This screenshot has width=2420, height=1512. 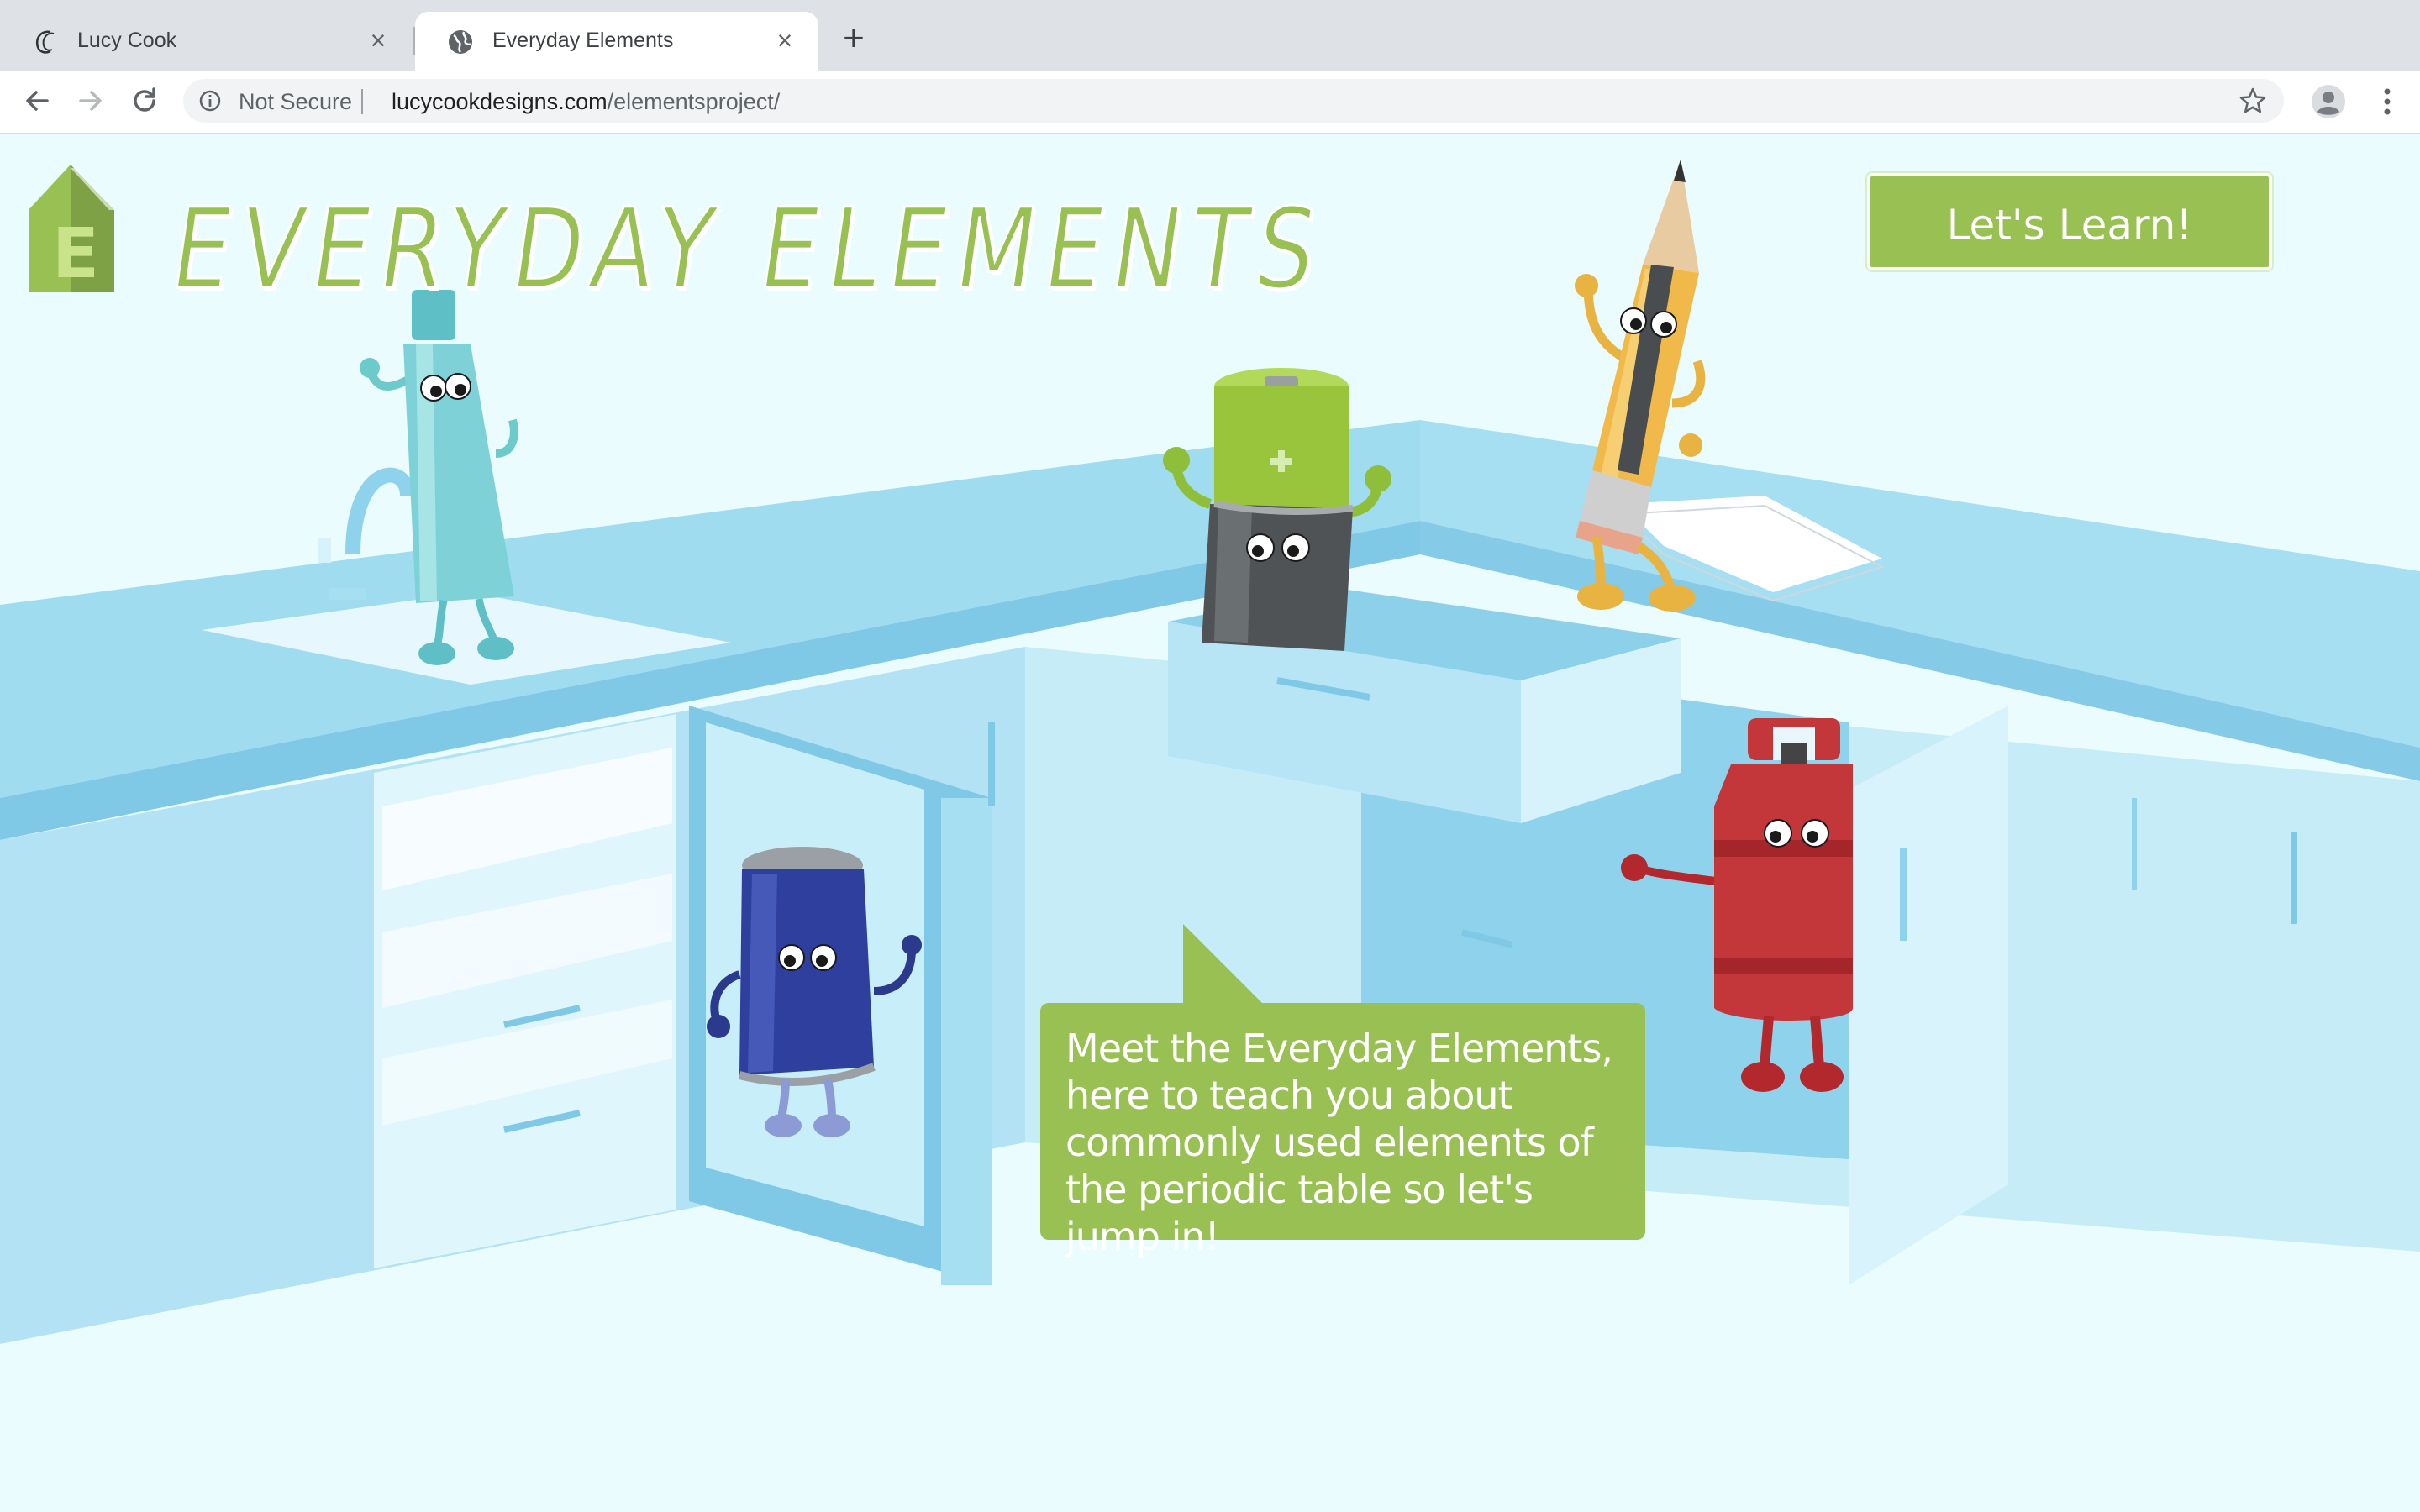 What do you see at coordinates (500, 101) in the screenshot?
I see `url-domain: lucycookdesigns.com` at bounding box center [500, 101].